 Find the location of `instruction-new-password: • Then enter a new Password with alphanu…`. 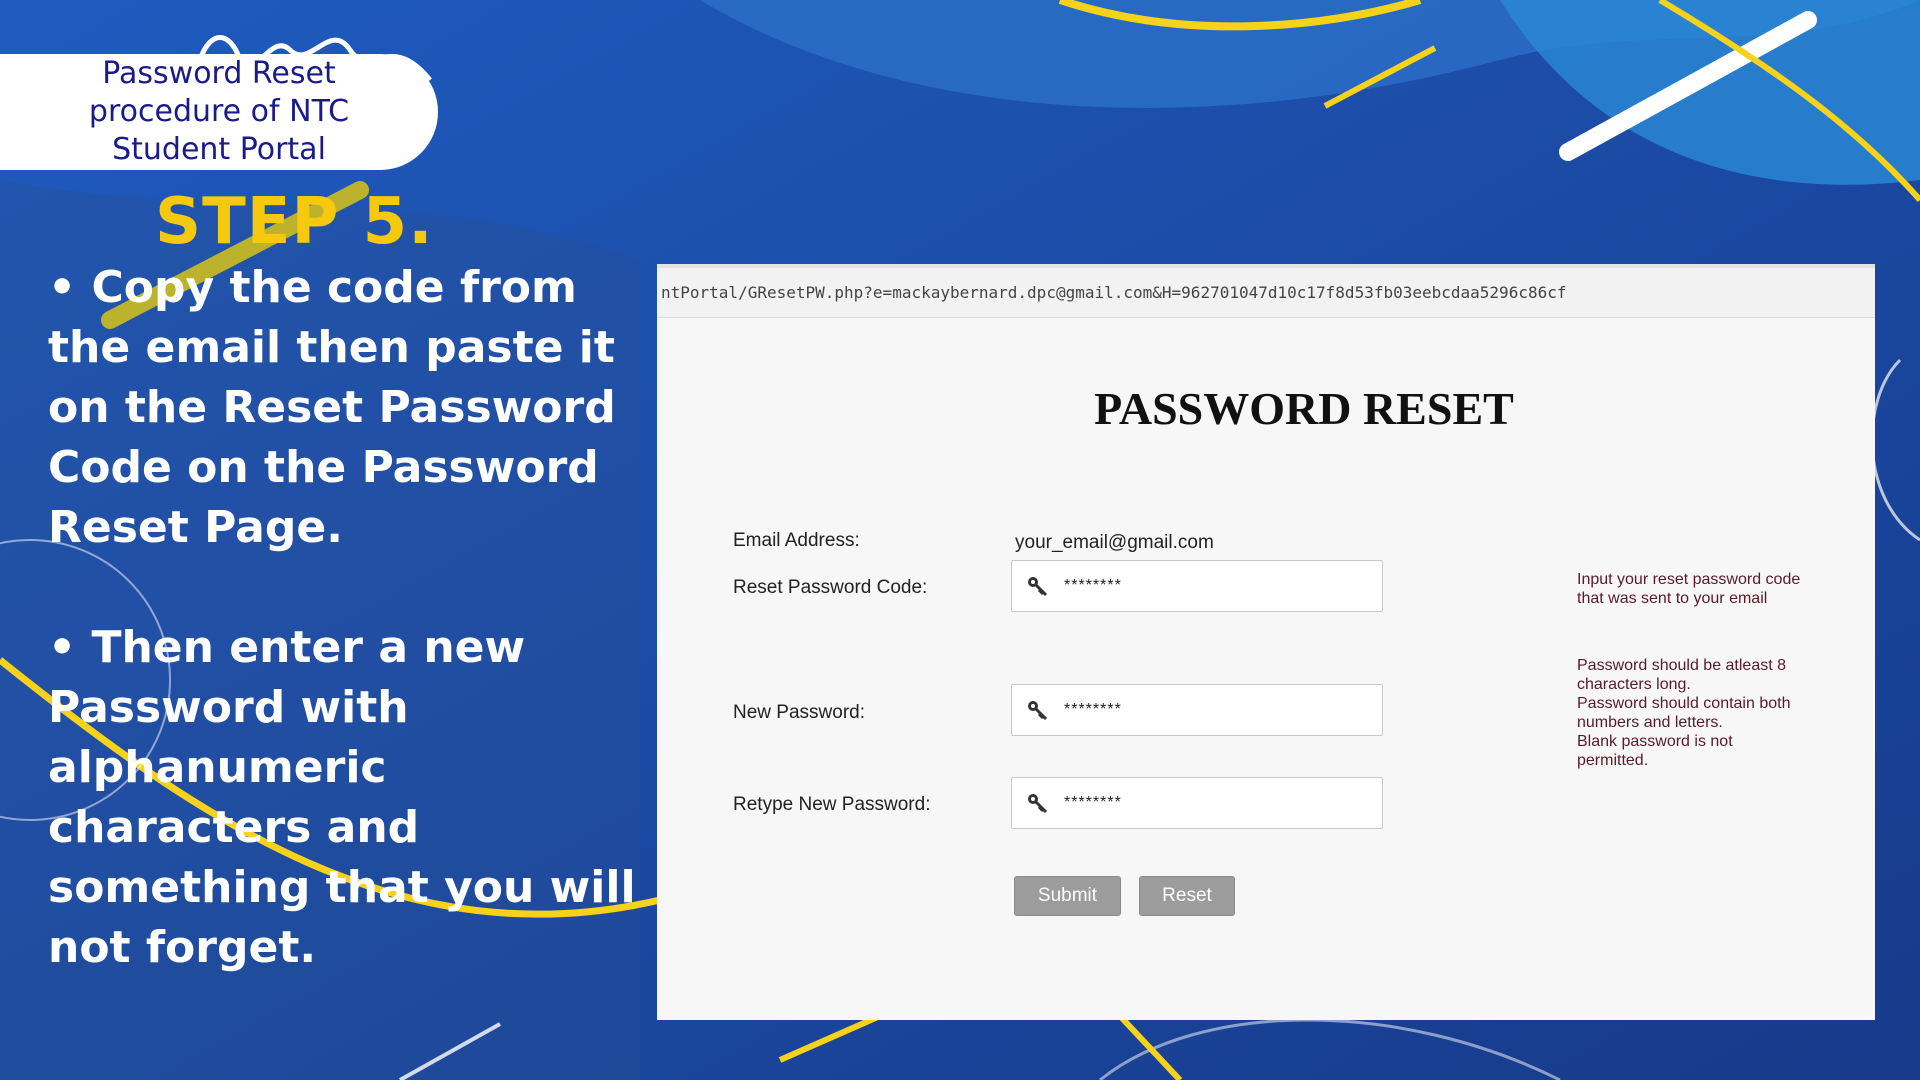

instruction-new-password: • Then enter a new Password with alphanu… is located at coordinates (342, 797).